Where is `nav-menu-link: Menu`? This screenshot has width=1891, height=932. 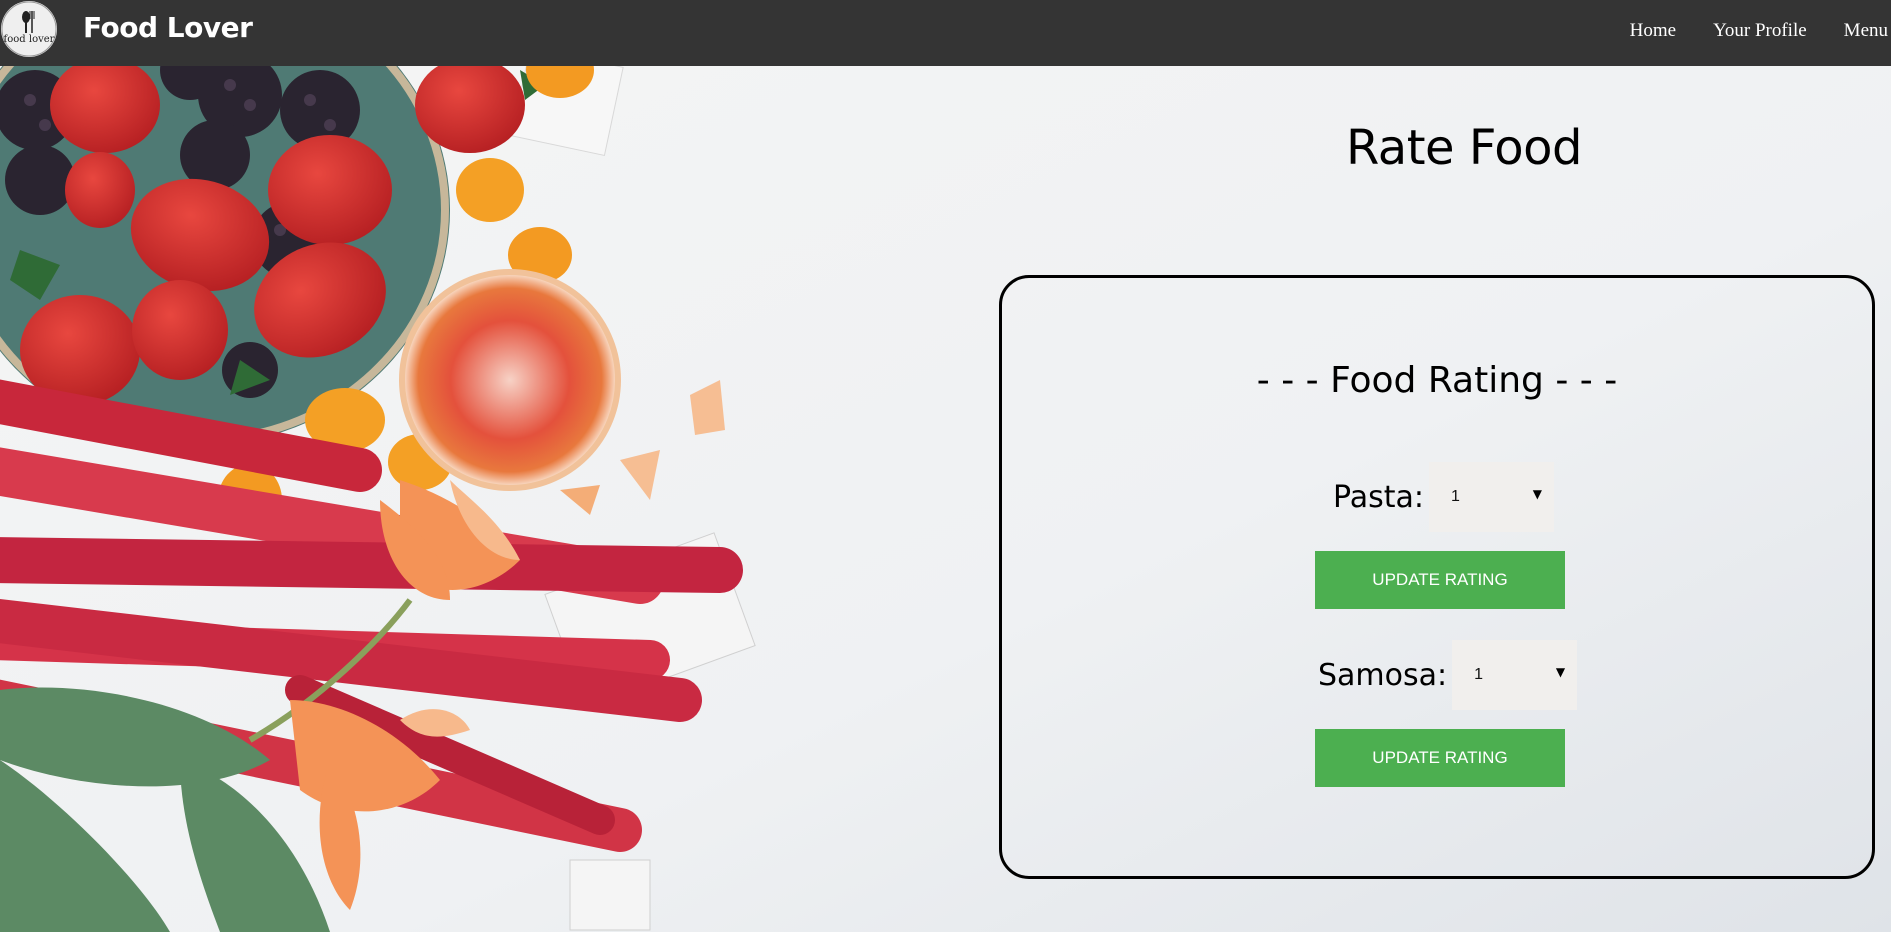
nav-menu-link: Menu is located at coordinates (1866, 31).